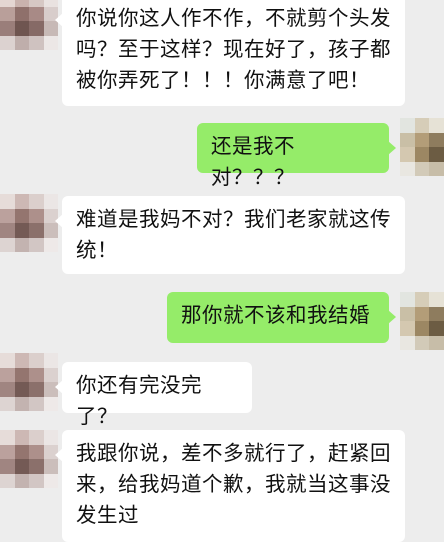 Image resolution: width=444 pixels, height=542 pixels. I want to click on message-text: 难道是我妈不对？我们老家就这传统！, so click(233, 234).